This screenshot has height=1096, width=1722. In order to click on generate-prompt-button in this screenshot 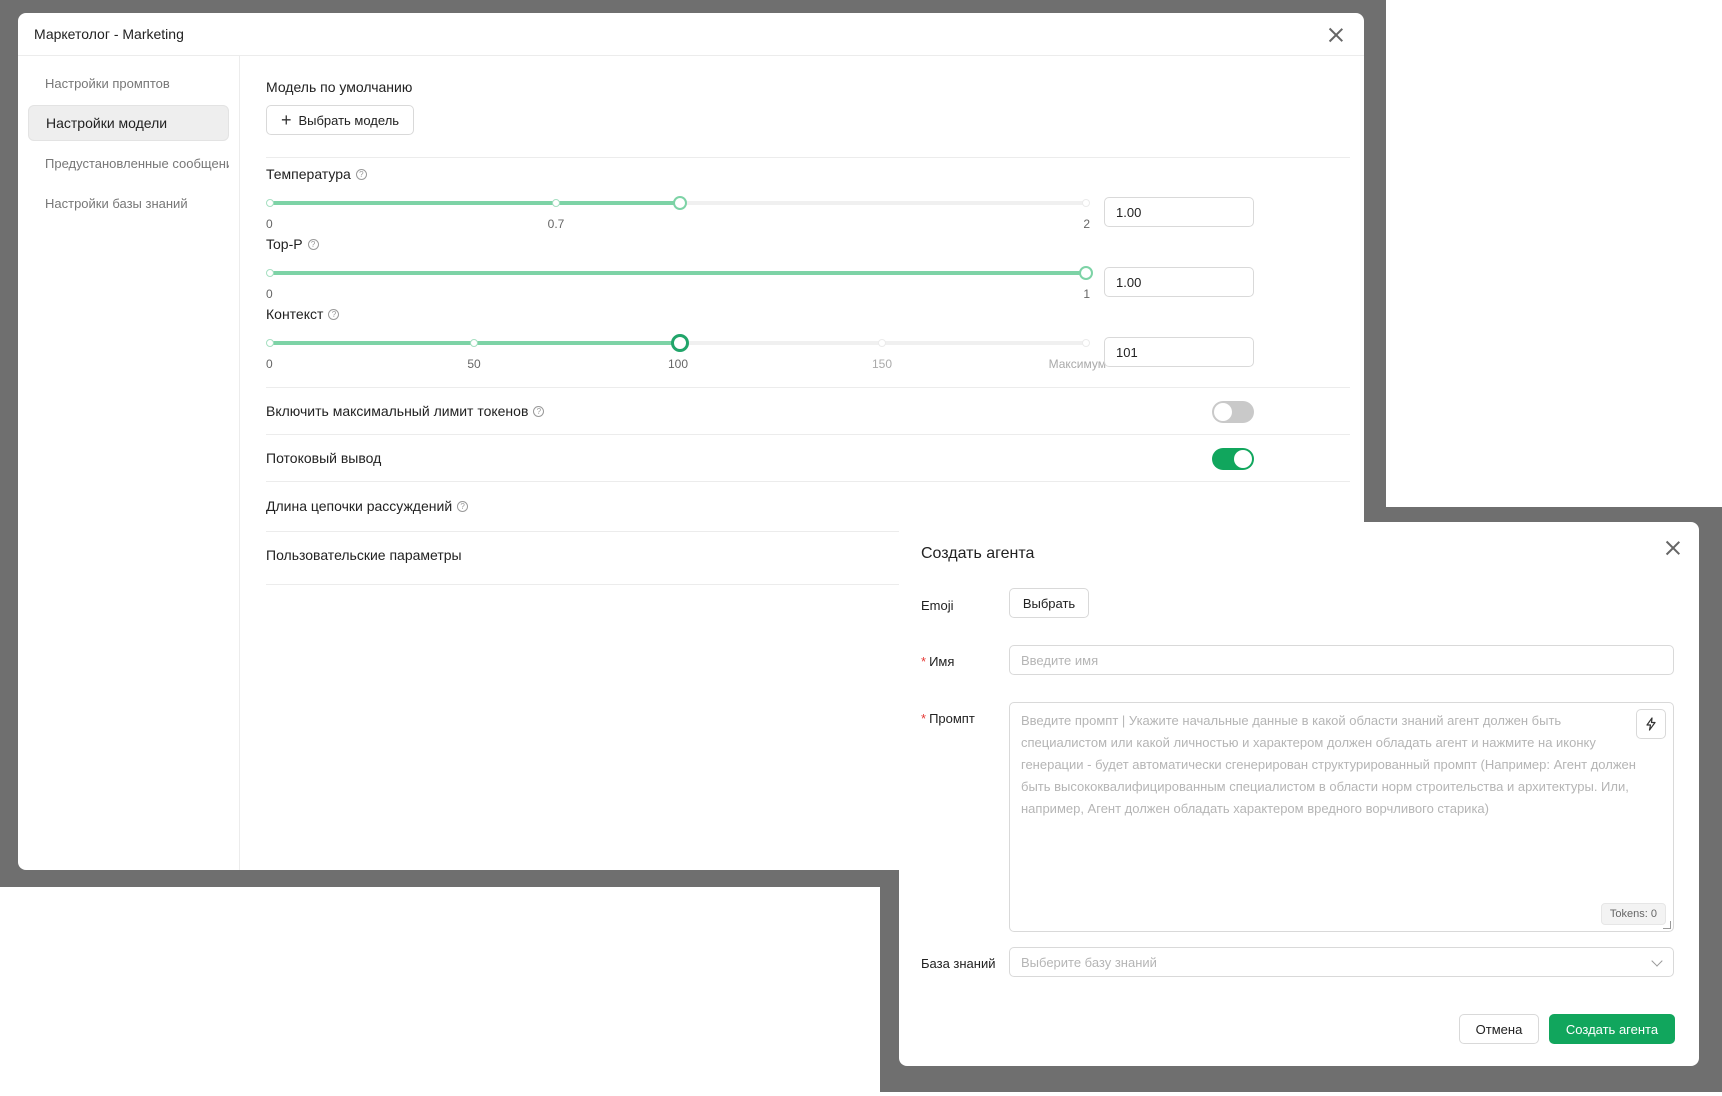, I will do `click(1651, 724)`.